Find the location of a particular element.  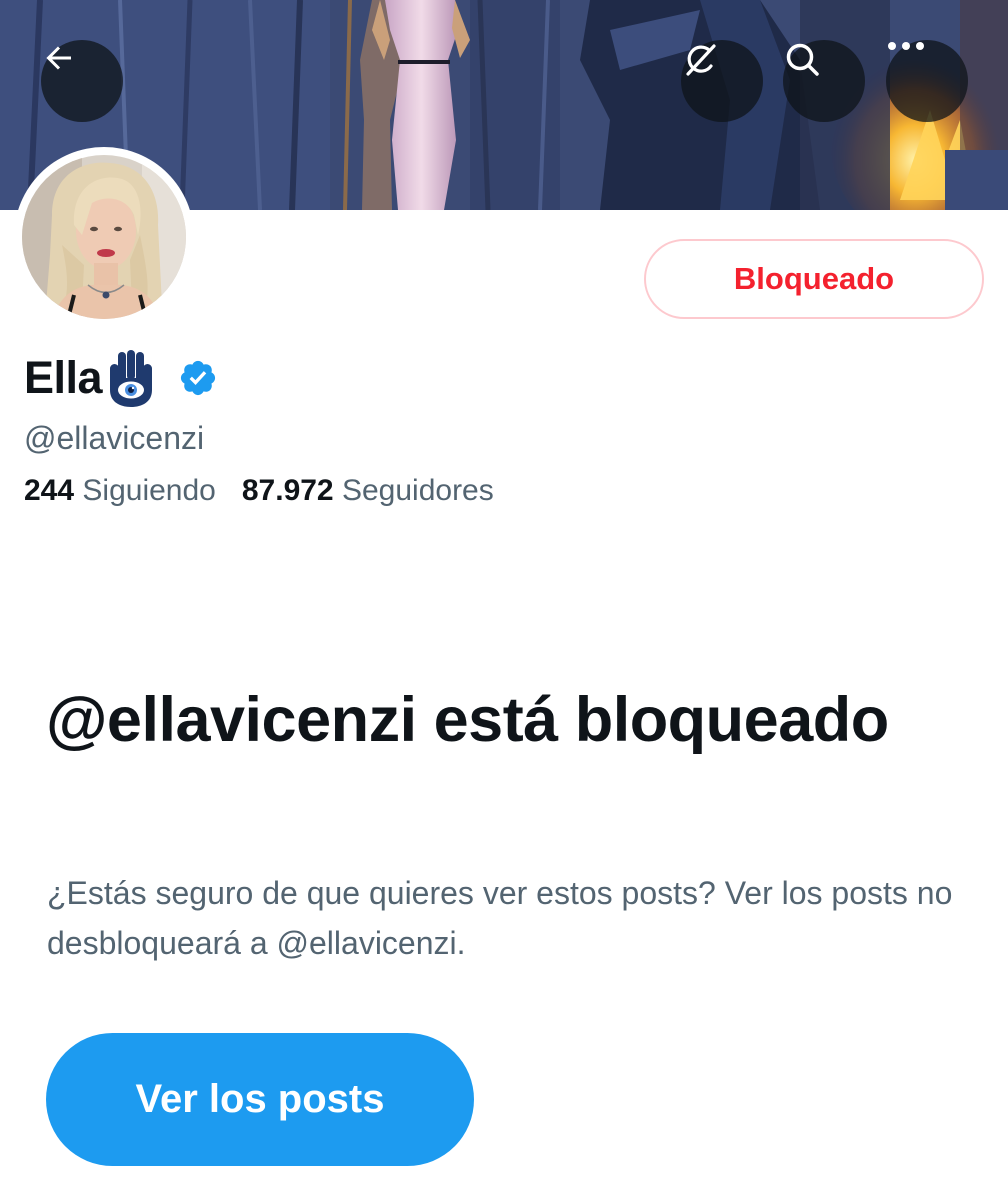

followers-label: Seguidores is located at coordinates (417, 490).